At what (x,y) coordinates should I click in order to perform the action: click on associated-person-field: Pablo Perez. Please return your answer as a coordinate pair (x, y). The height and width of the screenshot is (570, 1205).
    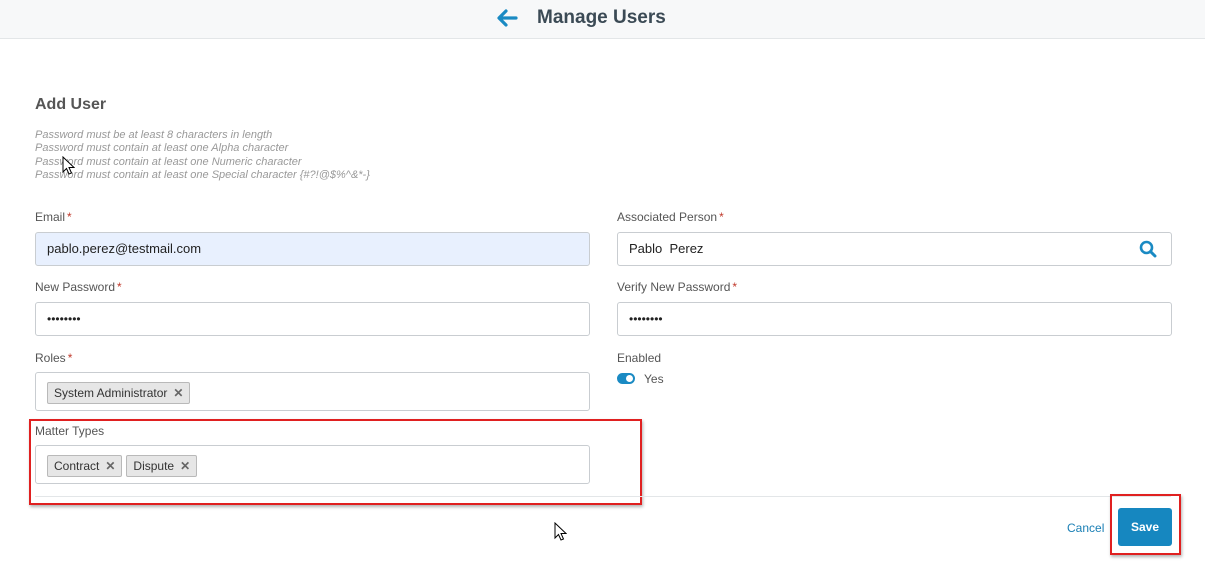
    Looking at the image, I should click on (894, 249).